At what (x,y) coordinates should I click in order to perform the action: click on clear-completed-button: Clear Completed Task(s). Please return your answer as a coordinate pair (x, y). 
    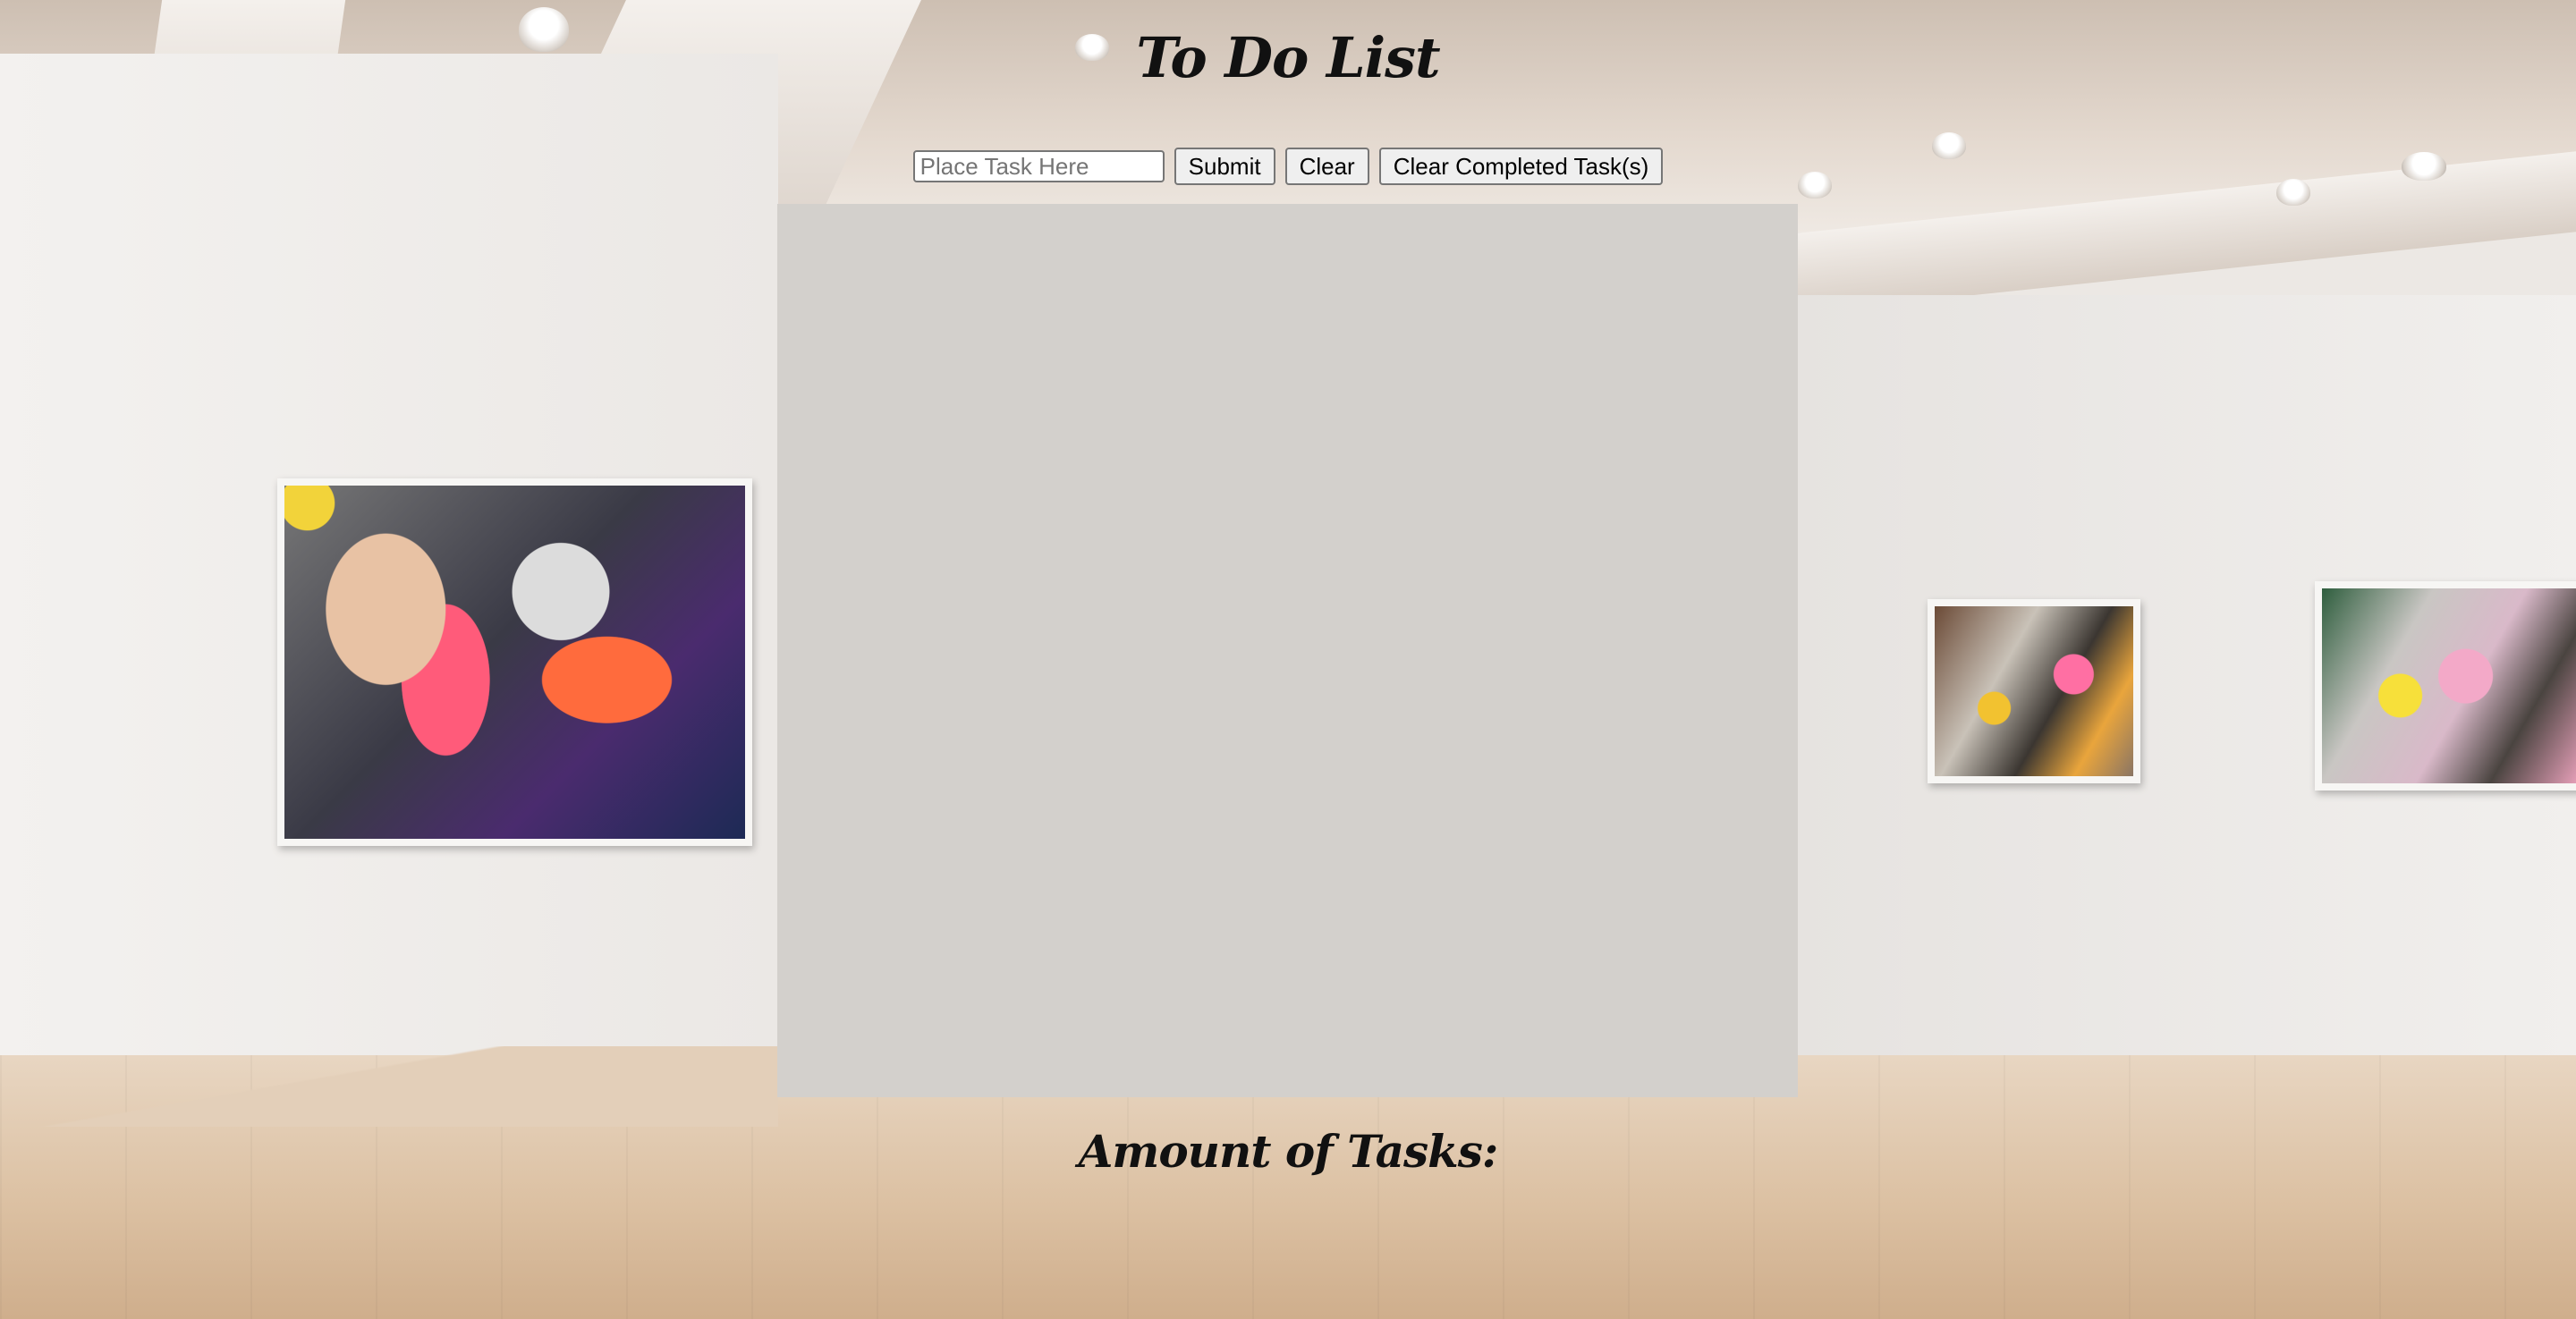
    Looking at the image, I should click on (1521, 166).